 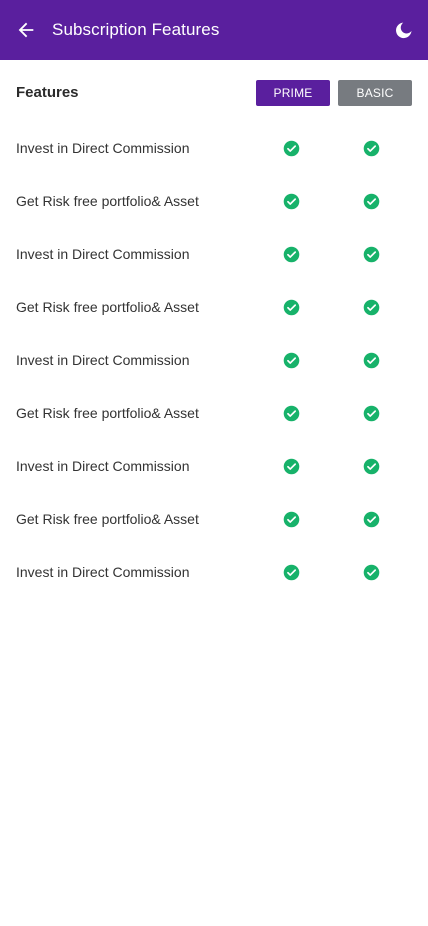 I want to click on back-button, so click(x=26, y=30).